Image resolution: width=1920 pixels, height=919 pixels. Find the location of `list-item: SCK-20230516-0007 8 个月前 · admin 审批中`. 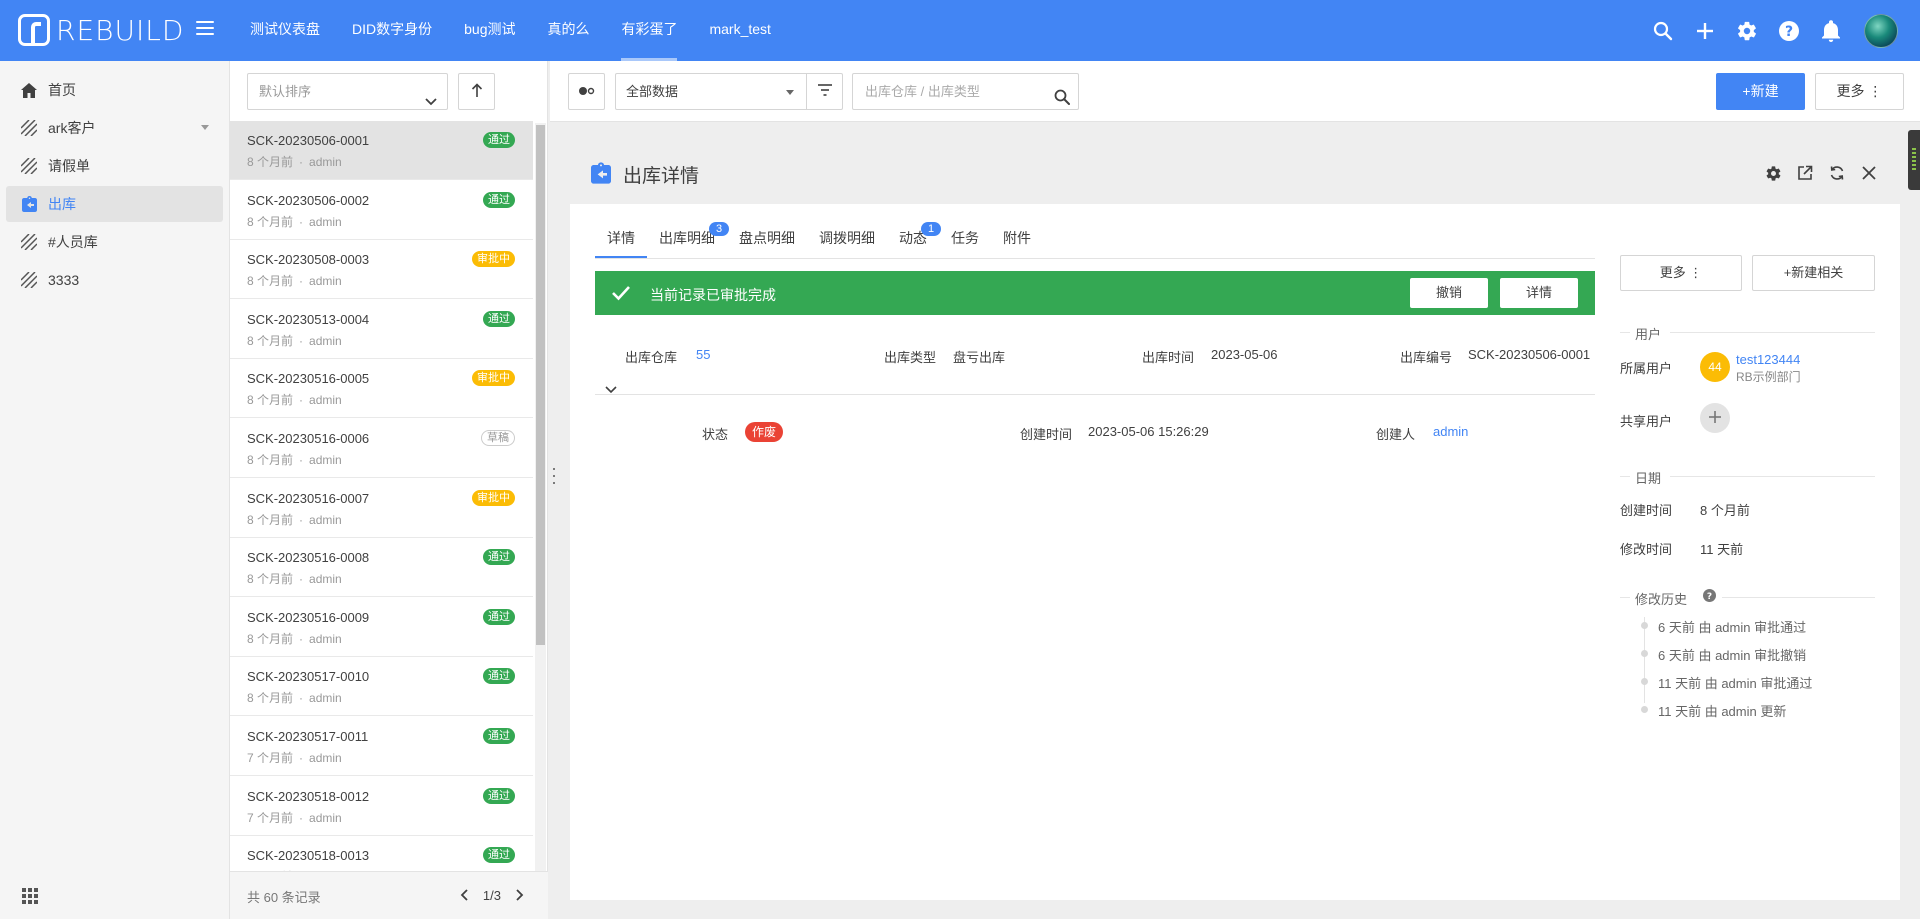

list-item: SCK-20230516-0007 8 个月前 · admin 审批中 is located at coordinates (381, 508).